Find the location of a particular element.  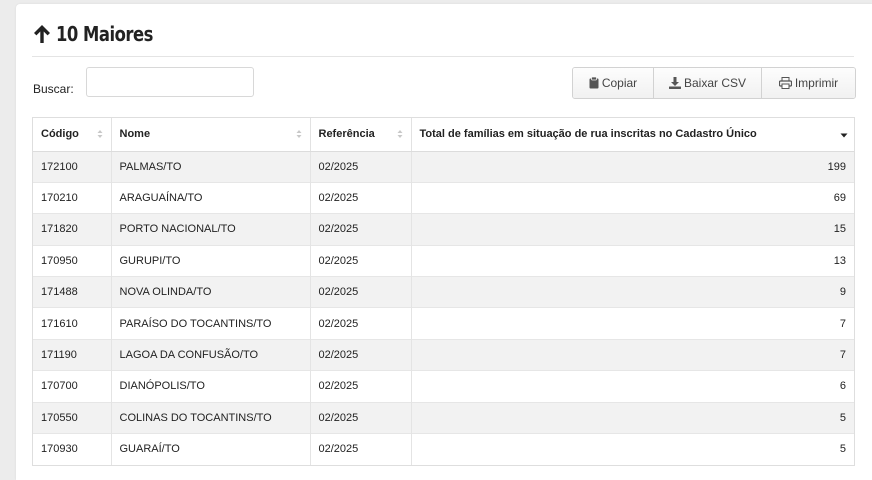

export-button-group: Copiar Baixar CSV Imprimir is located at coordinates (714, 83).